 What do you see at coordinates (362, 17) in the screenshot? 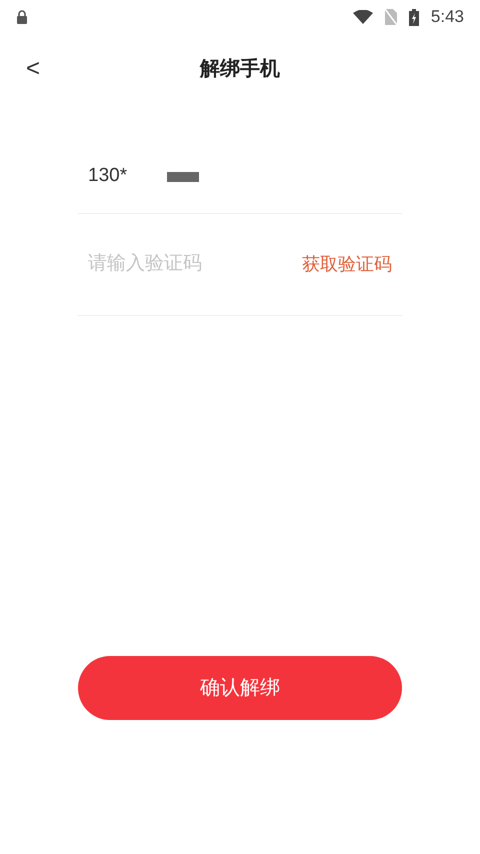
I see `wifi-icon` at bounding box center [362, 17].